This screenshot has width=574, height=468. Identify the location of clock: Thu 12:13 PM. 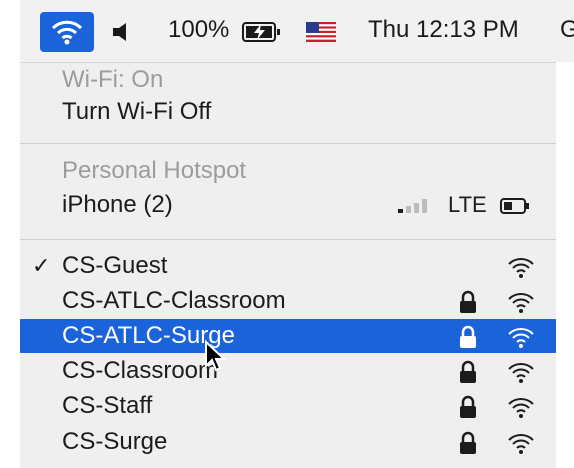
(443, 30).